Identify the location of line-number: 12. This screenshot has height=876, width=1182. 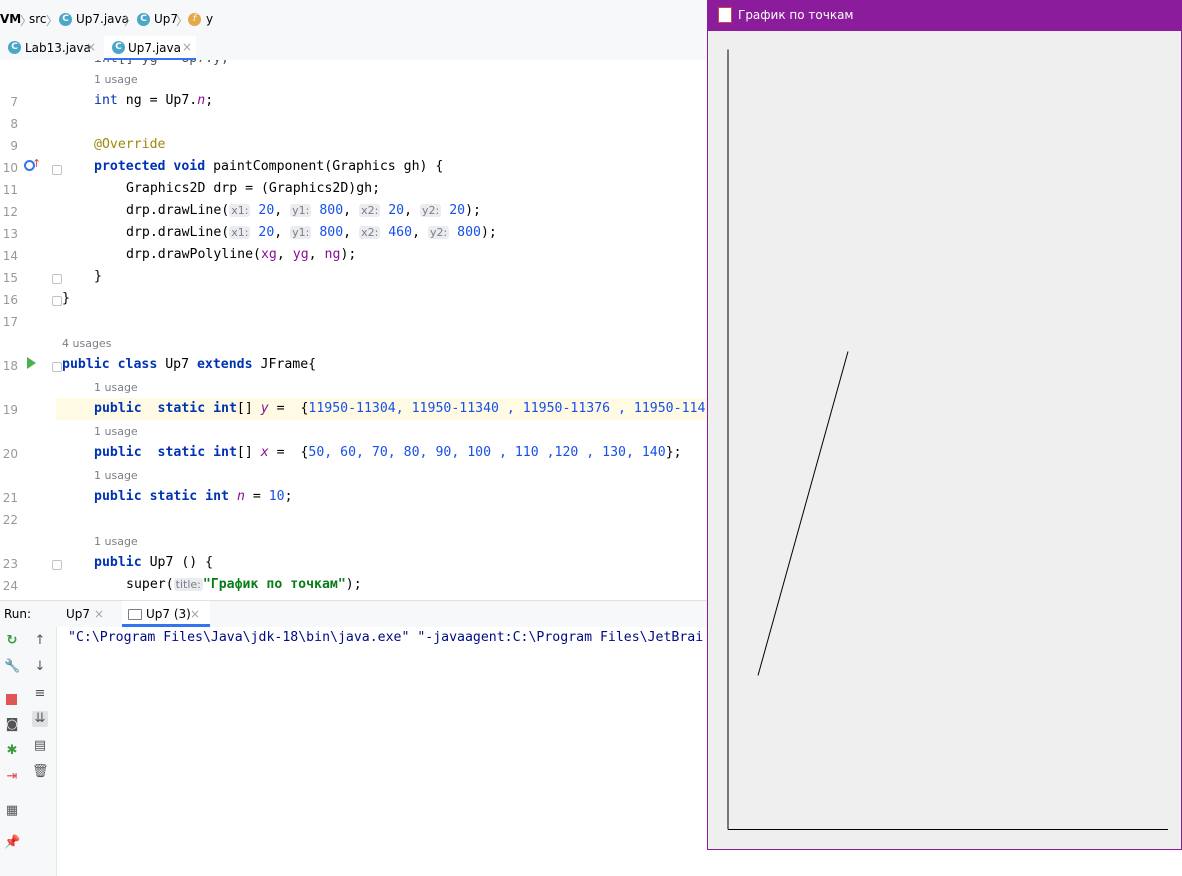
(10, 212).